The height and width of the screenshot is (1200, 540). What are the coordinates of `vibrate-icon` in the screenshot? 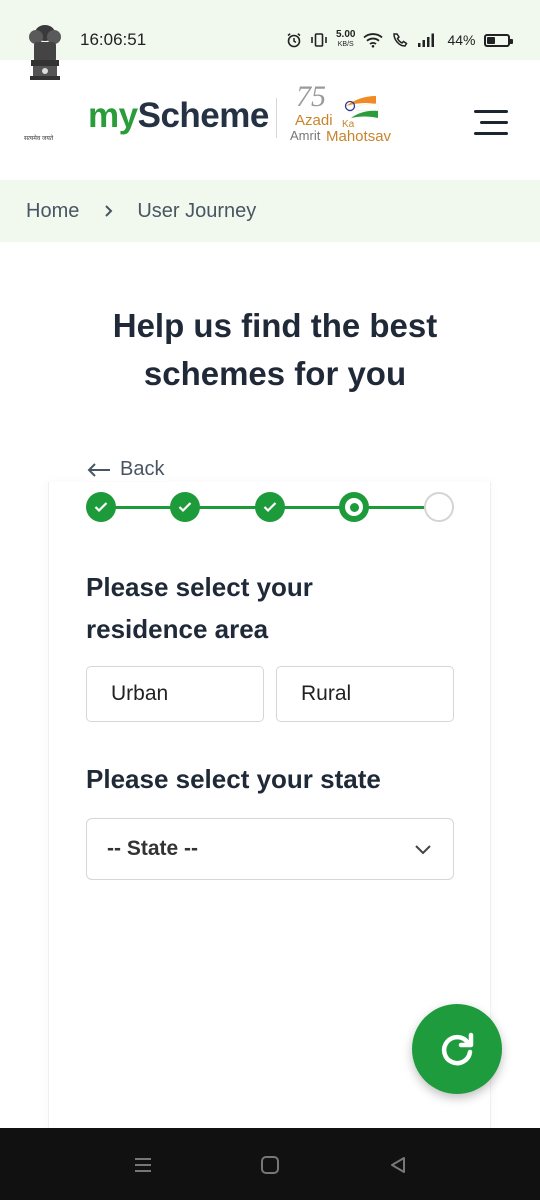 It's located at (319, 40).